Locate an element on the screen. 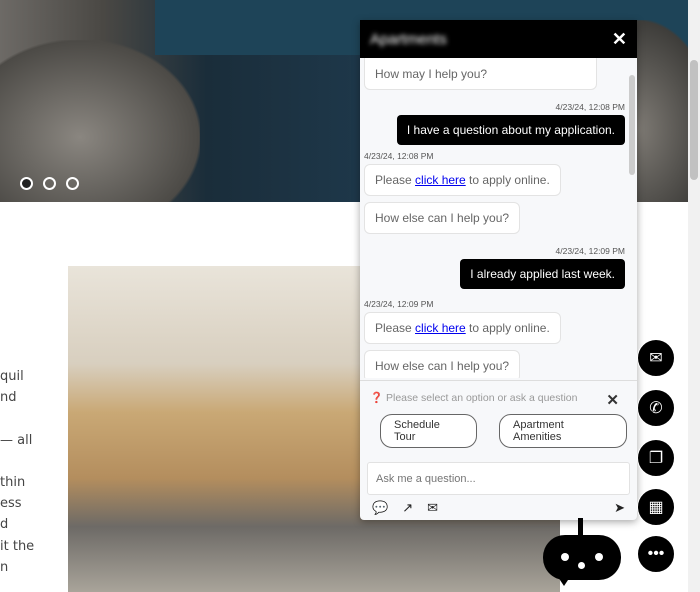 The height and width of the screenshot is (592, 700). apartment-amenities-button: Apartment Amenities is located at coordinates (563, 431).